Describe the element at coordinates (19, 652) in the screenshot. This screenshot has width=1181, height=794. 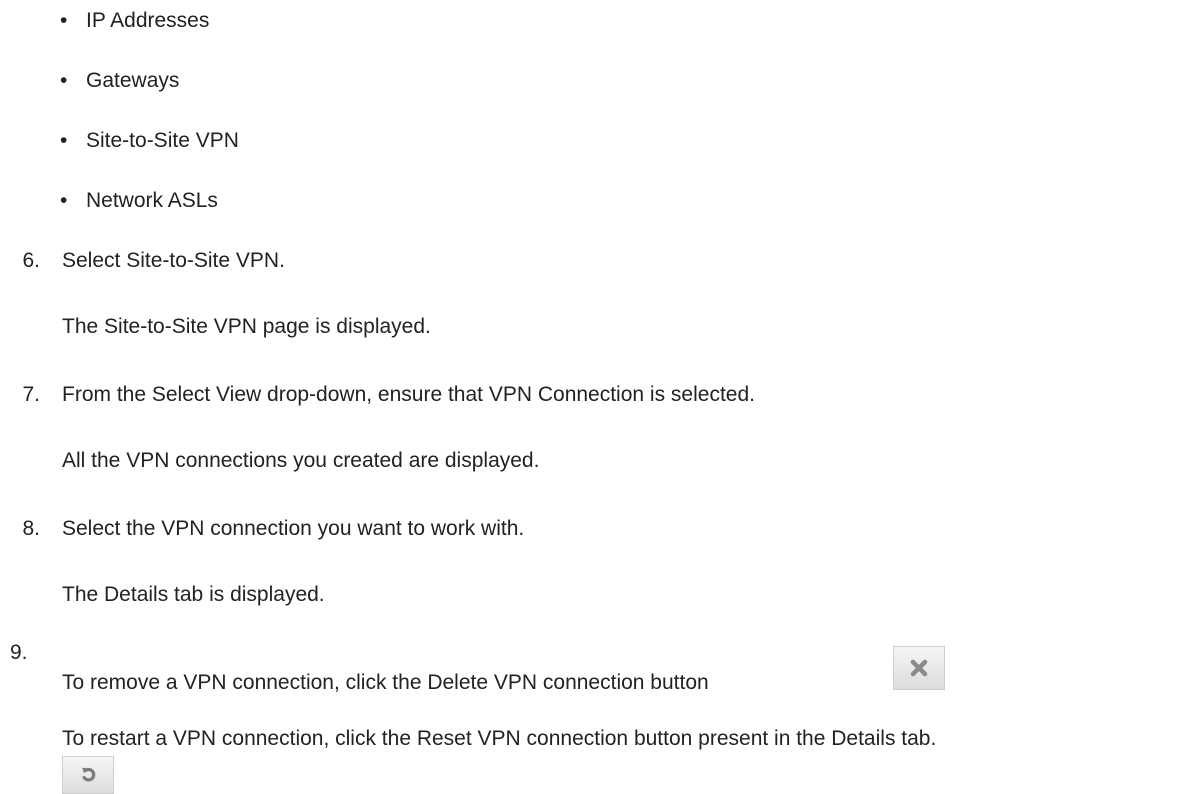
I see `step-number: 9.` at that location.